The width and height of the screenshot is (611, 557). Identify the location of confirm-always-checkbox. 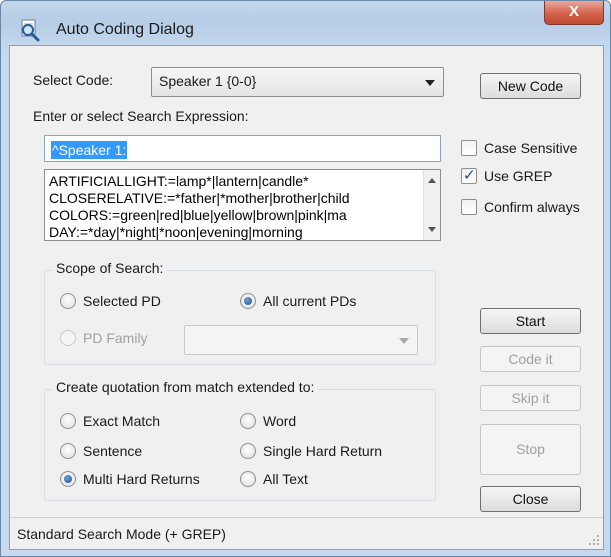
(469, 207).